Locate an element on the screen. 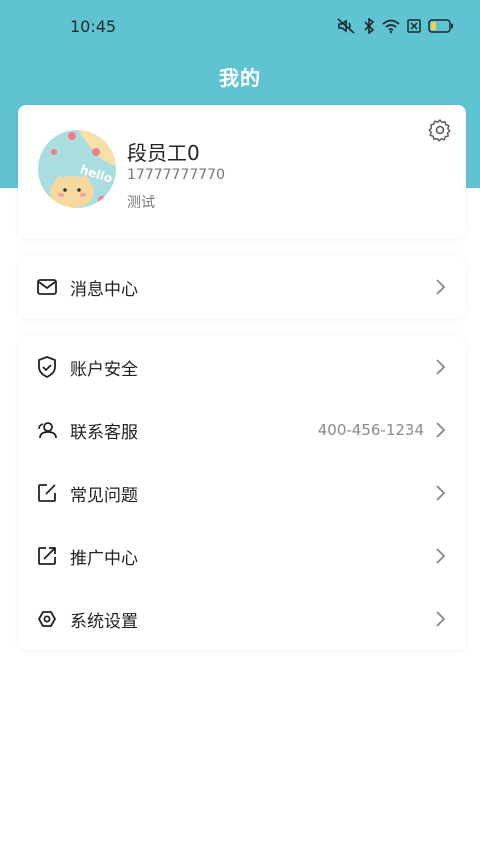 Image resolution: width=480 pixels, height=854 pixels. menu-item-faq: 常见问题 is located at coordinates (242, 493).